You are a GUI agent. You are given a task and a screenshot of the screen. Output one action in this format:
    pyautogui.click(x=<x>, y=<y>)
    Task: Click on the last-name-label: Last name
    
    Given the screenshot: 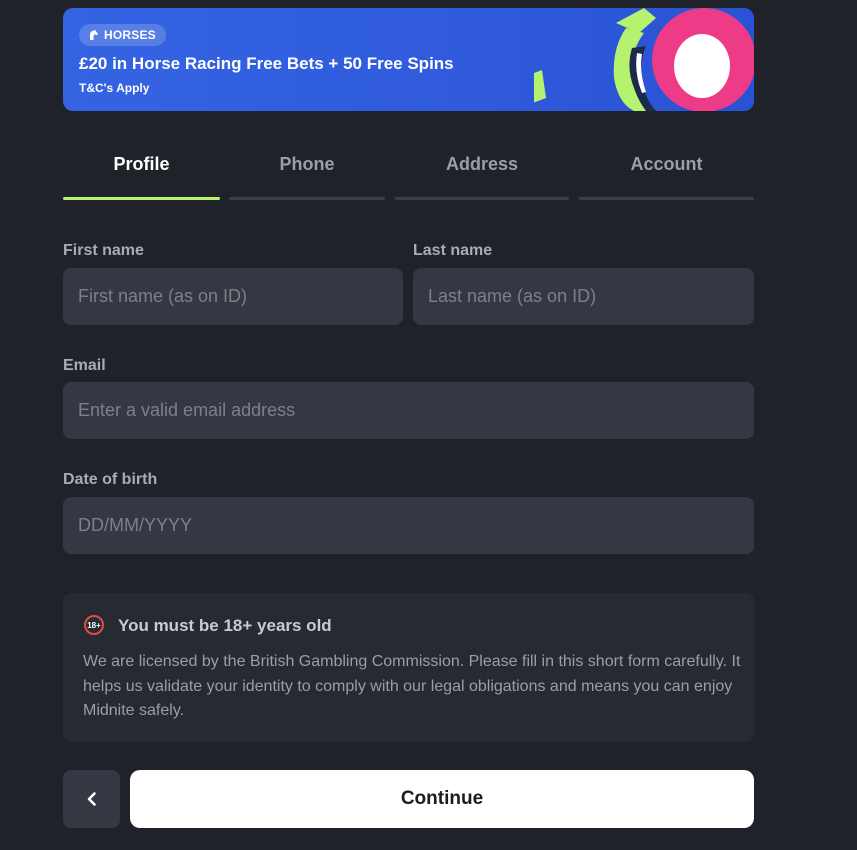 What is the action you would take?
    pyautogui.click(x=453, y=250)
    